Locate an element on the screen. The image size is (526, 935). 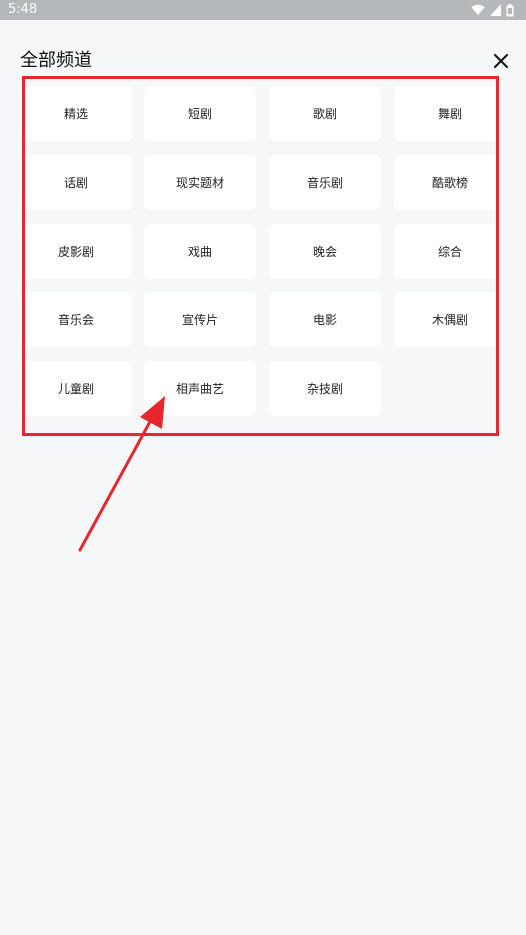
wifi-icon is located at coordinates (478, 10).